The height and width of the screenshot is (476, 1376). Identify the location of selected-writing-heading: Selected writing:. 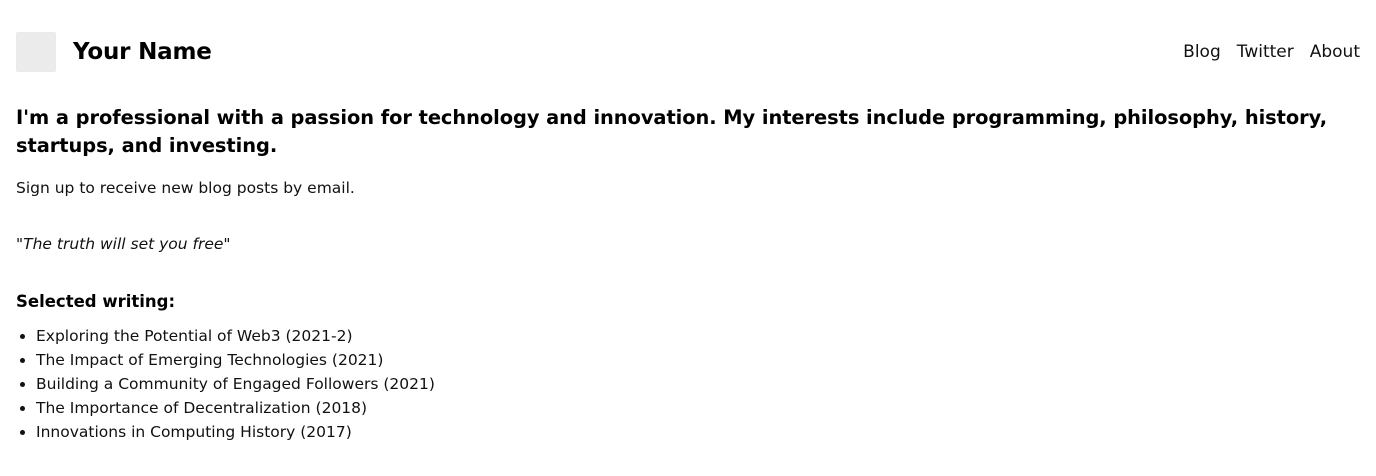
(96, 301).